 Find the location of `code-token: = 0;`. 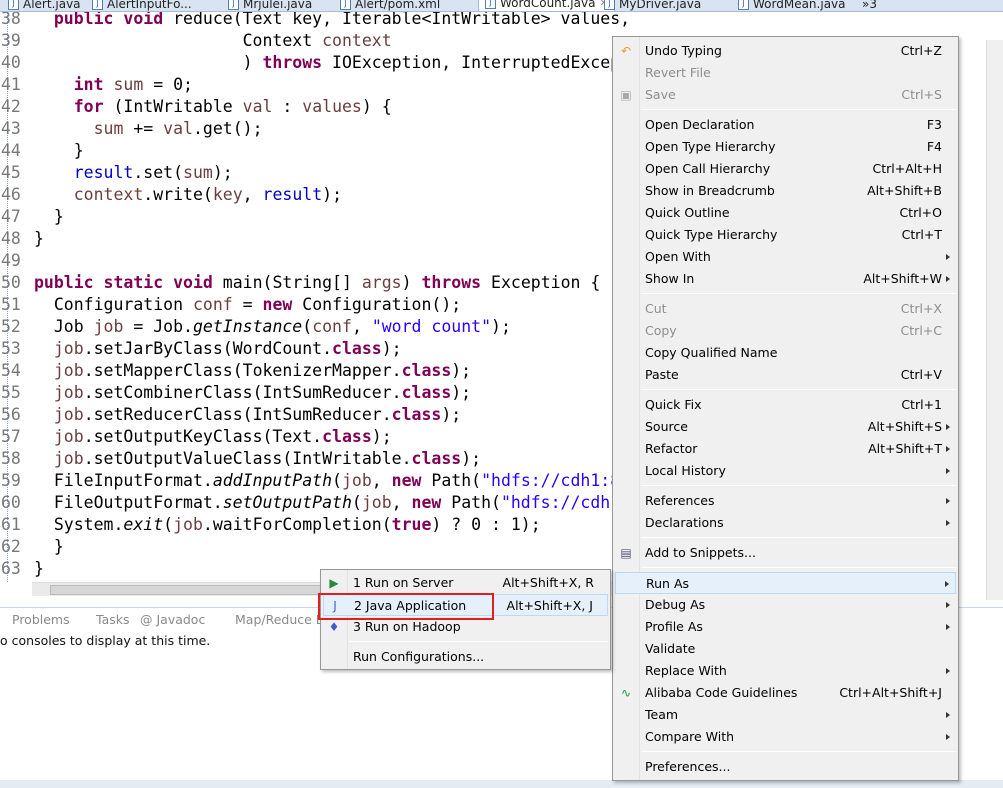

code-token: = 0; is located at coordinates (168, 84).